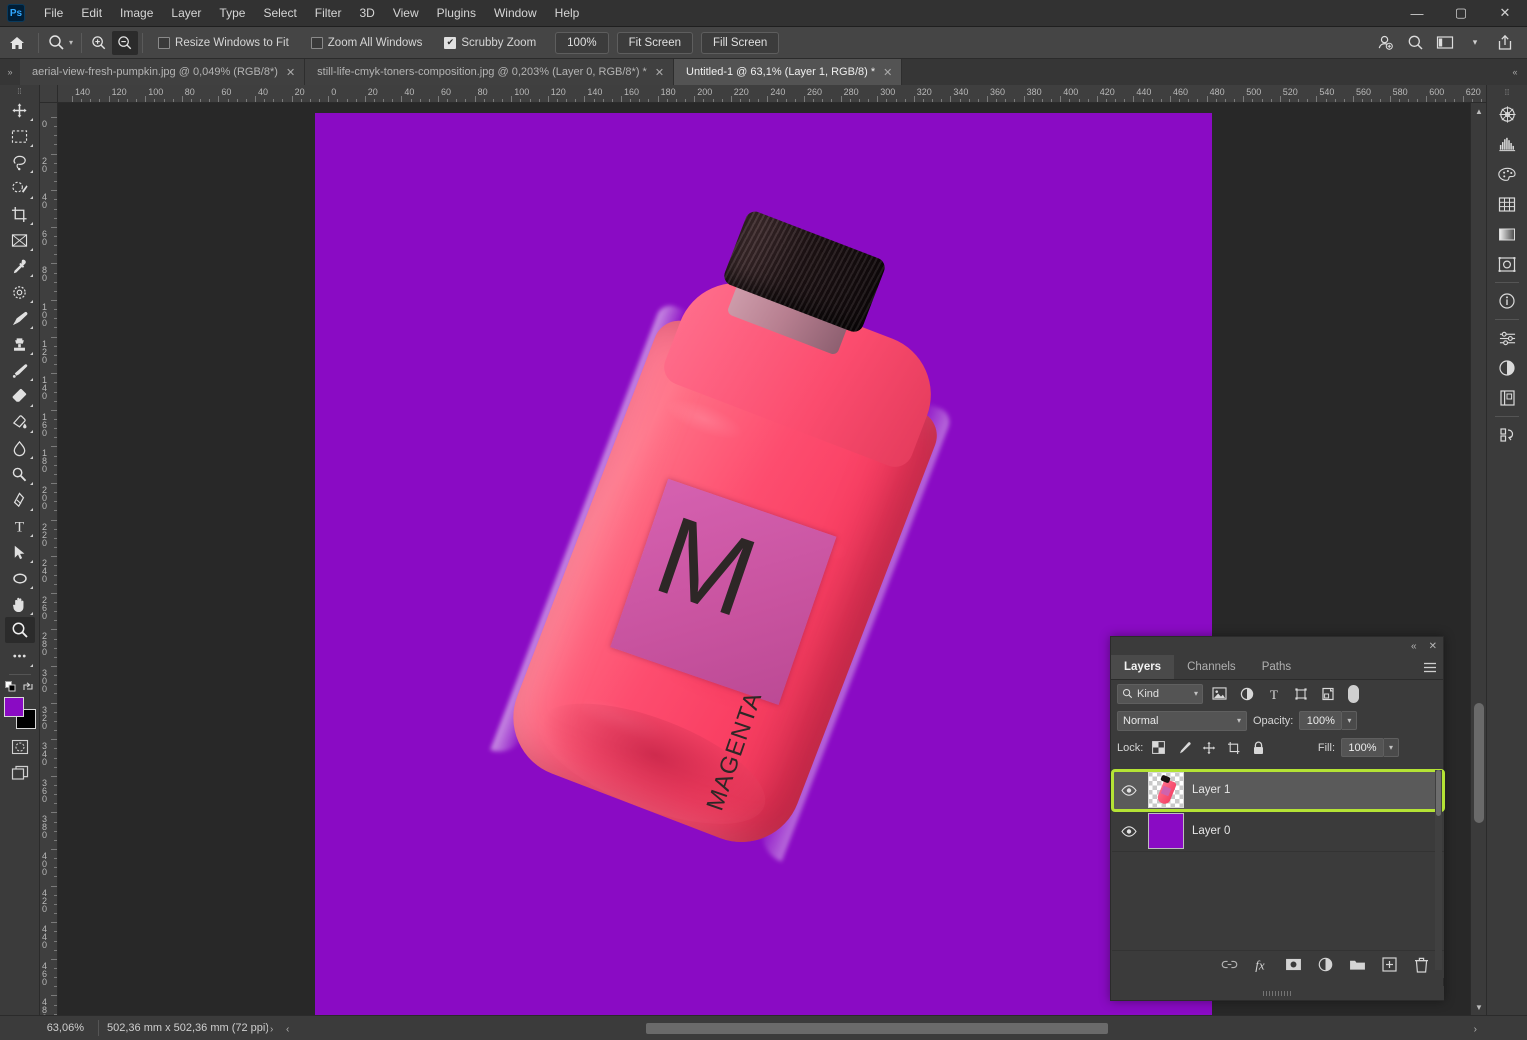  Describe the element at coordinates (10, 72) in the screenshot. I see `tabbar-collapse-icon: »` at that location.